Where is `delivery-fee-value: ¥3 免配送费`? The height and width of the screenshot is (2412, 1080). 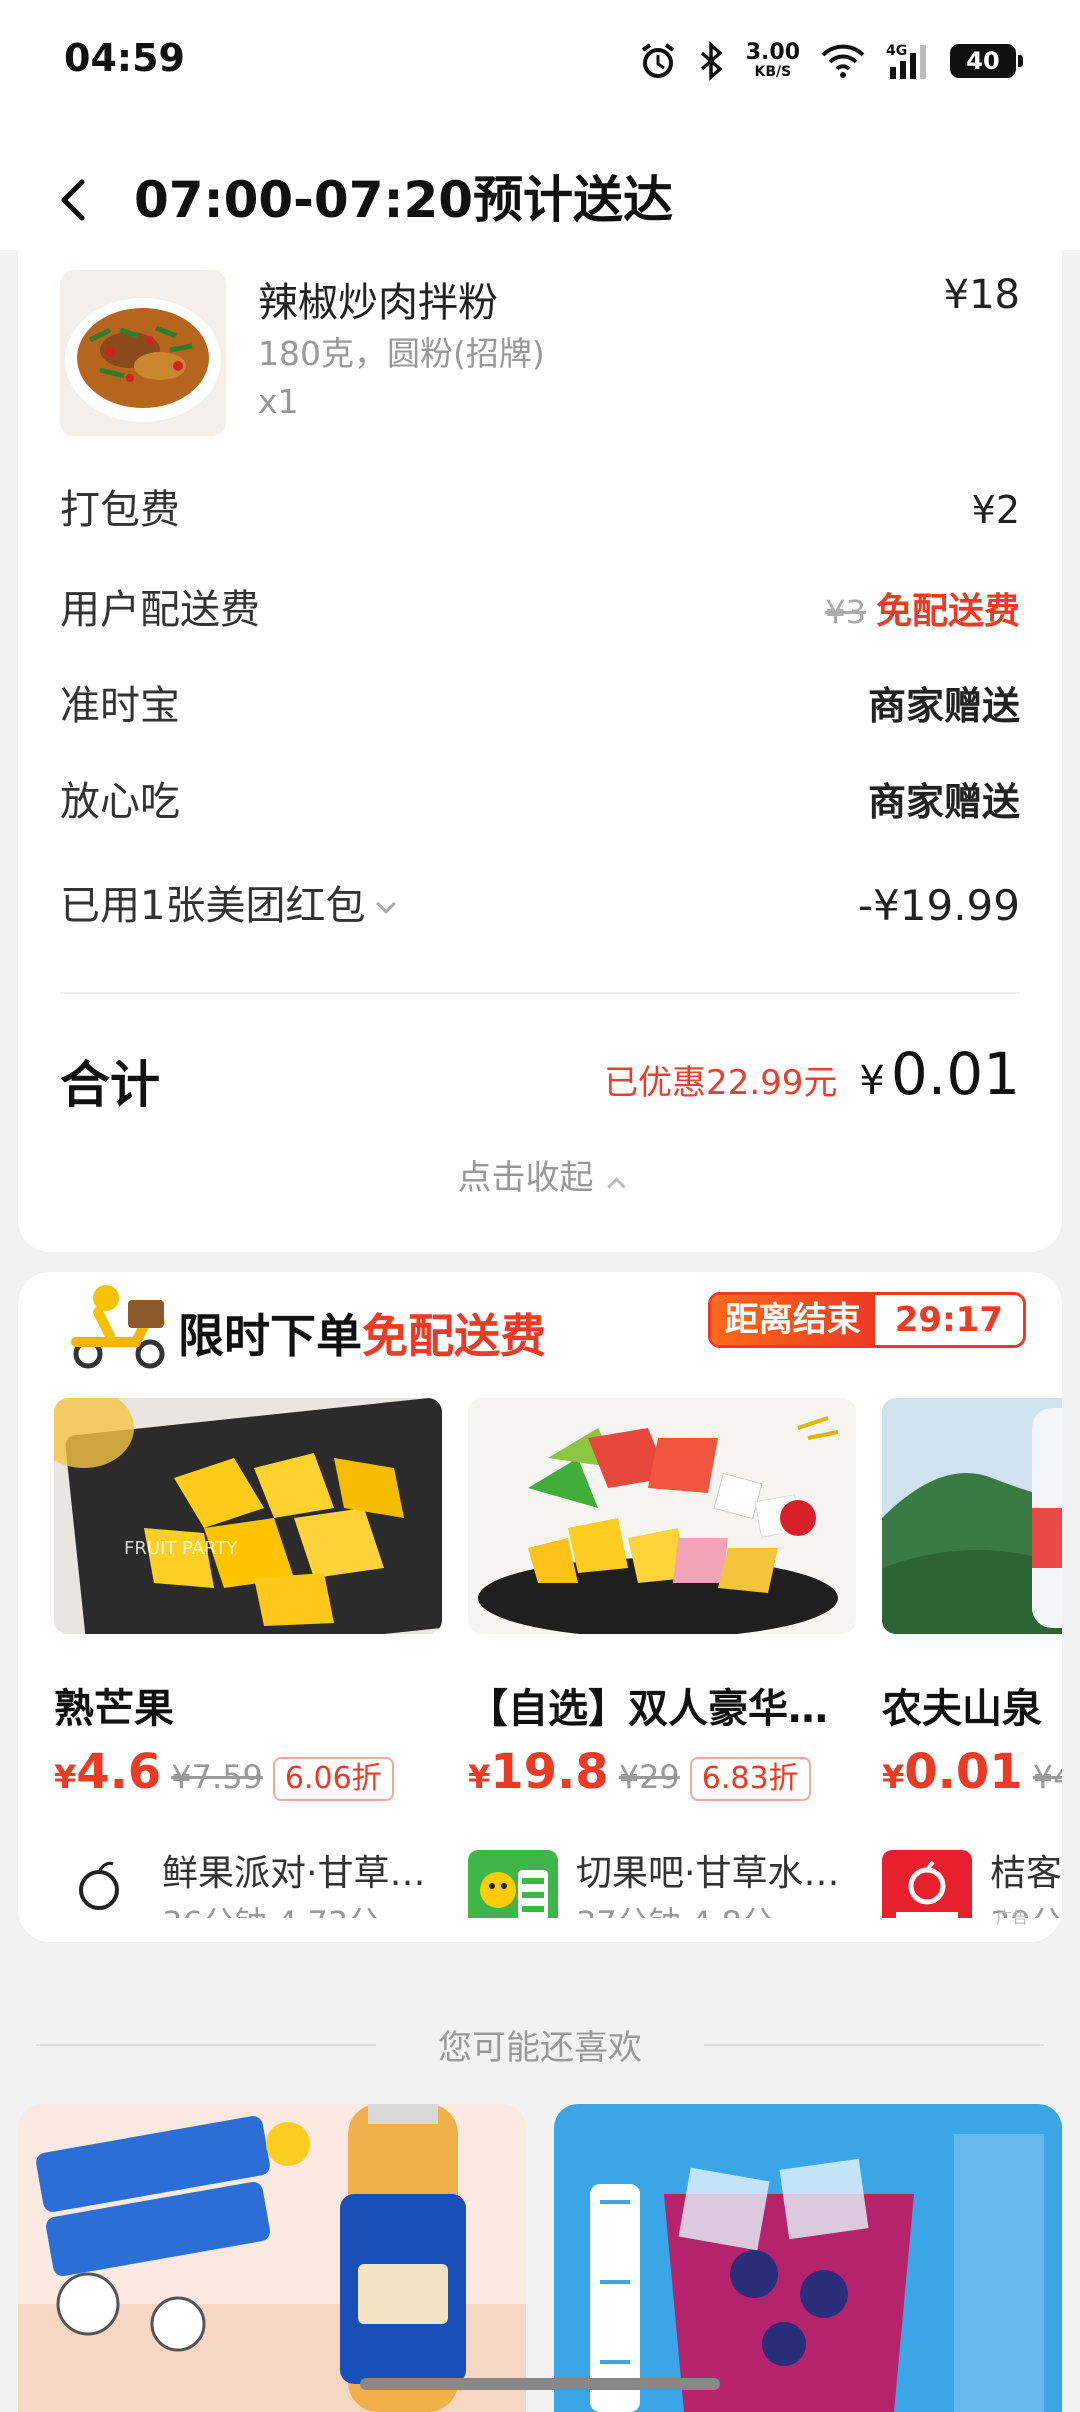 delivery-fee-value: ¥3 免配送费 is located at coordinates (922, 611).